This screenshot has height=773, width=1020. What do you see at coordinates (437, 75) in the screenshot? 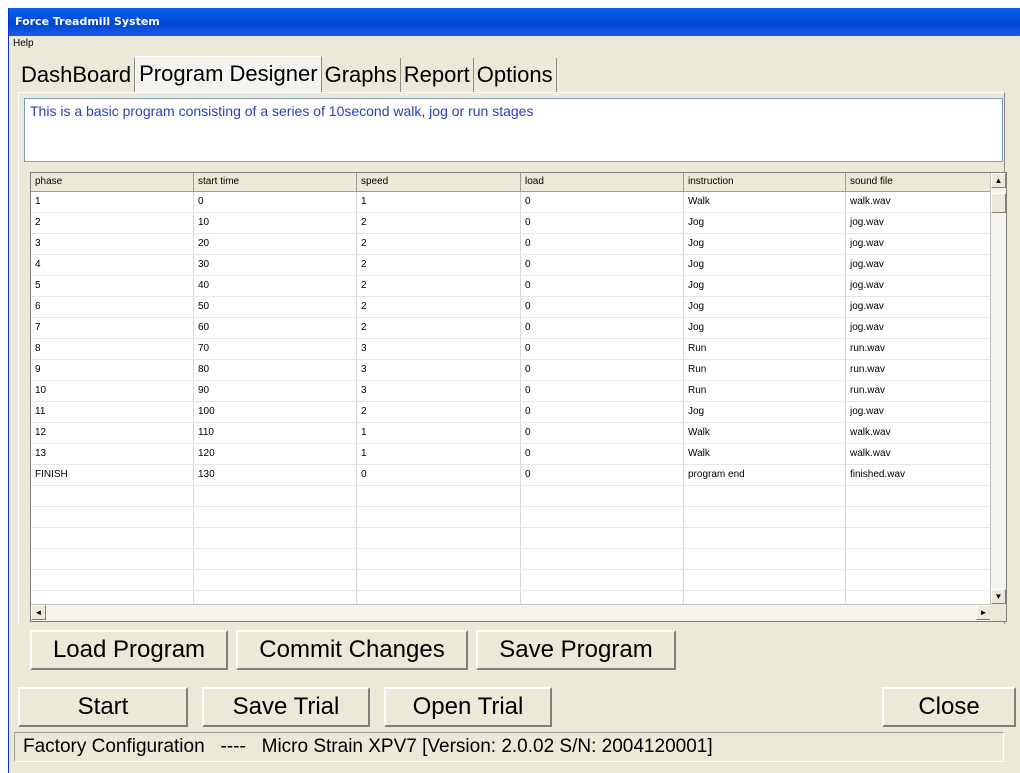
I see `tab-report: Report` at bounding box center [437, 75].